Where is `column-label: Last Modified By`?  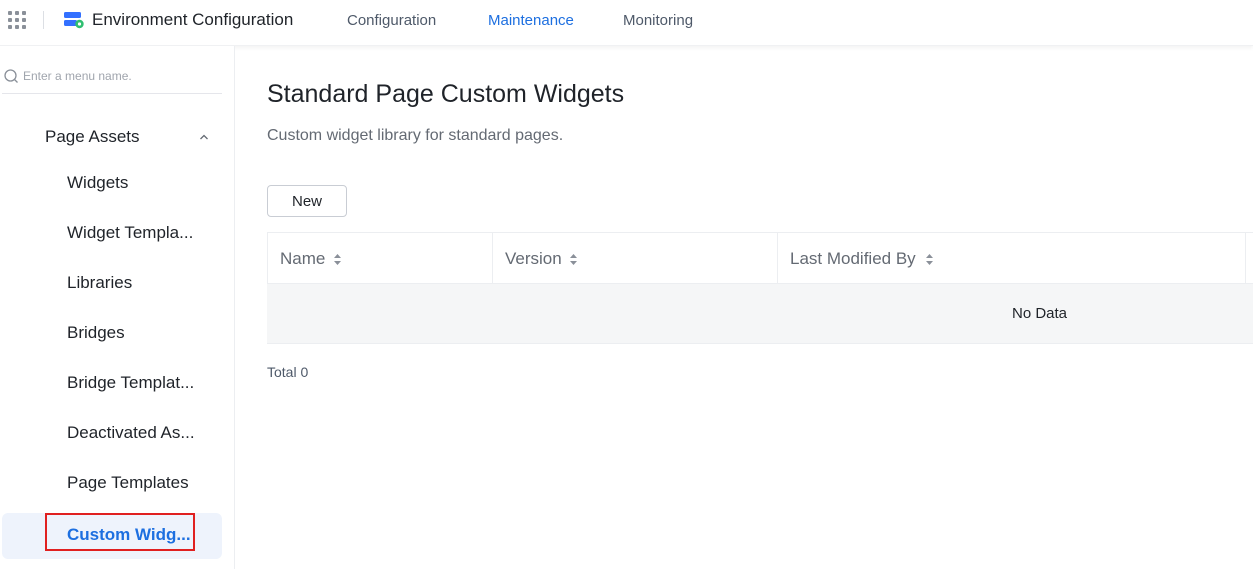
column-label: Last Modified By is located at coordinates (853, 258).